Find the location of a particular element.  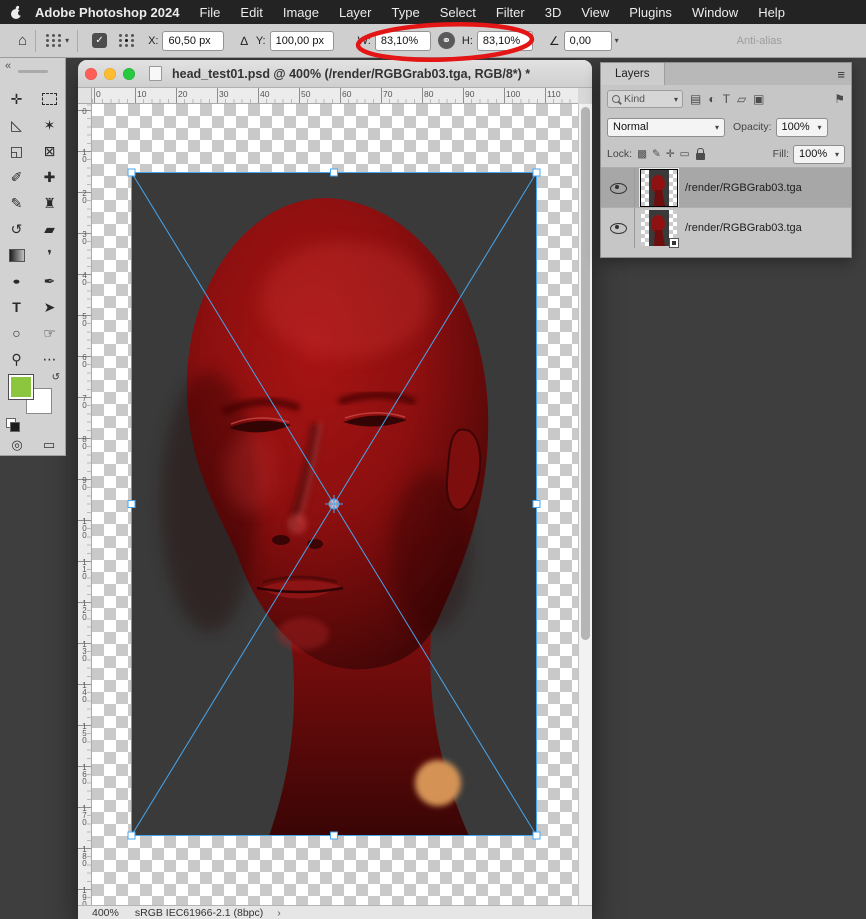

width-input: 83,10% is located at coordinates (402, 40).